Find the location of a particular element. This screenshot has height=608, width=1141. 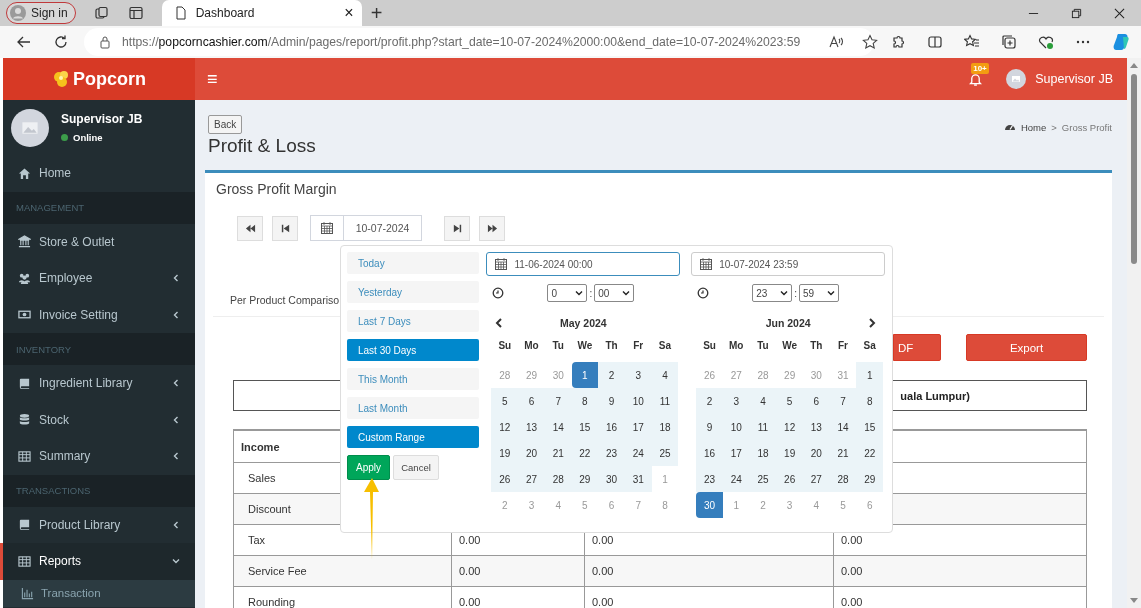

last-page-button is located at coordinates (492, 228).